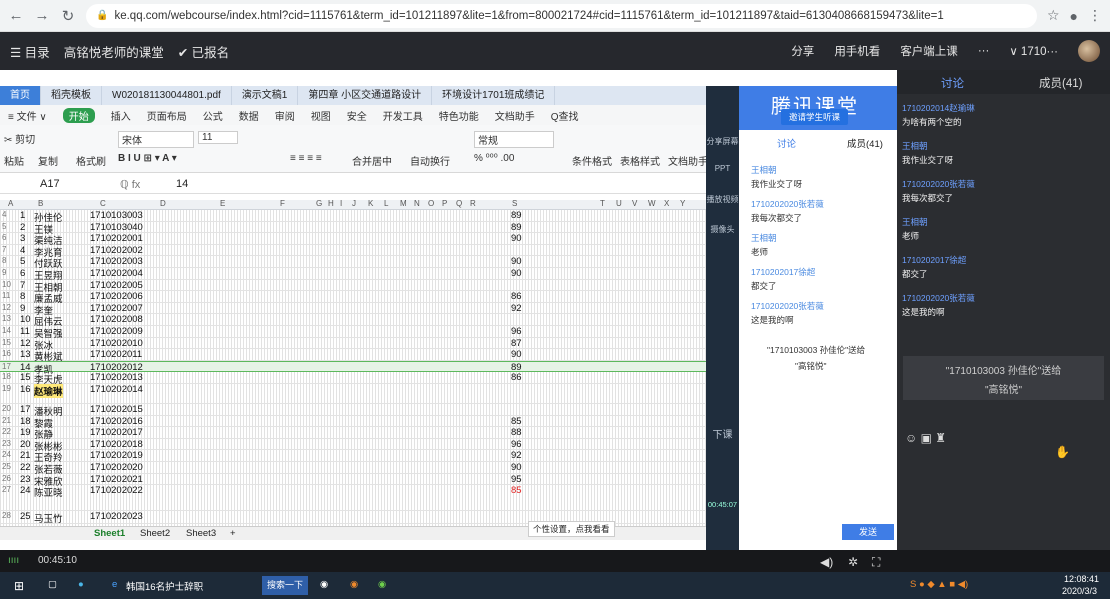 The width and height of the screenshot is (1110, 599). I want to click on catalog-button: ☰ 目录, so click(30, 51).